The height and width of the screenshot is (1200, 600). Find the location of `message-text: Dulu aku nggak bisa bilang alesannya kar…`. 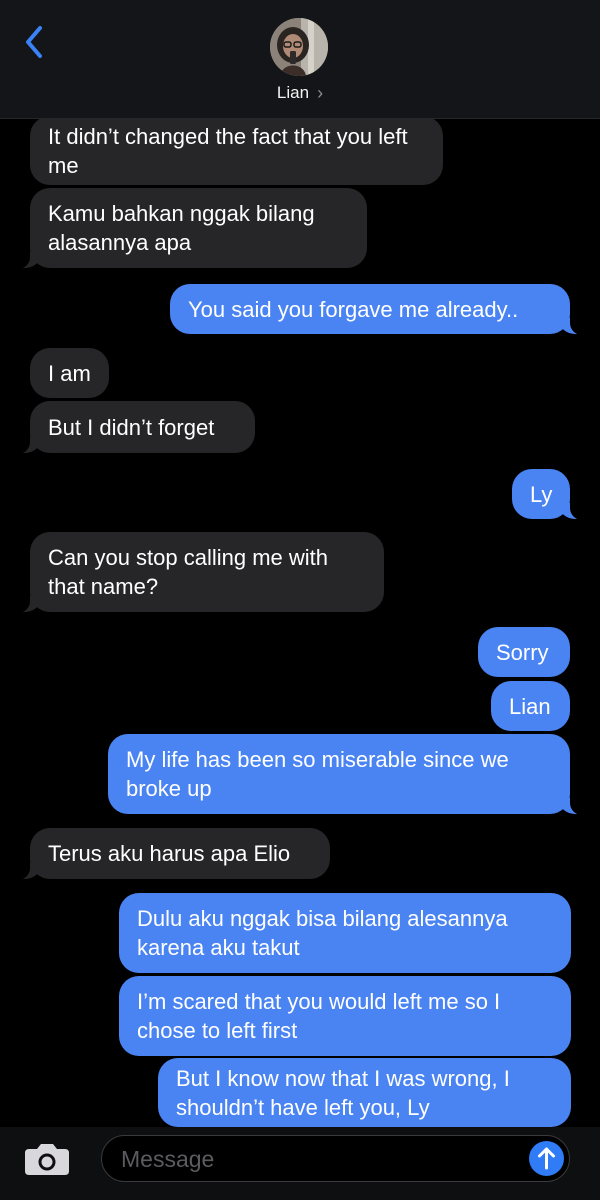

message-text: Dulu aku nggak bisa bilang alesannya kar… is located at coordinates (322, 933).